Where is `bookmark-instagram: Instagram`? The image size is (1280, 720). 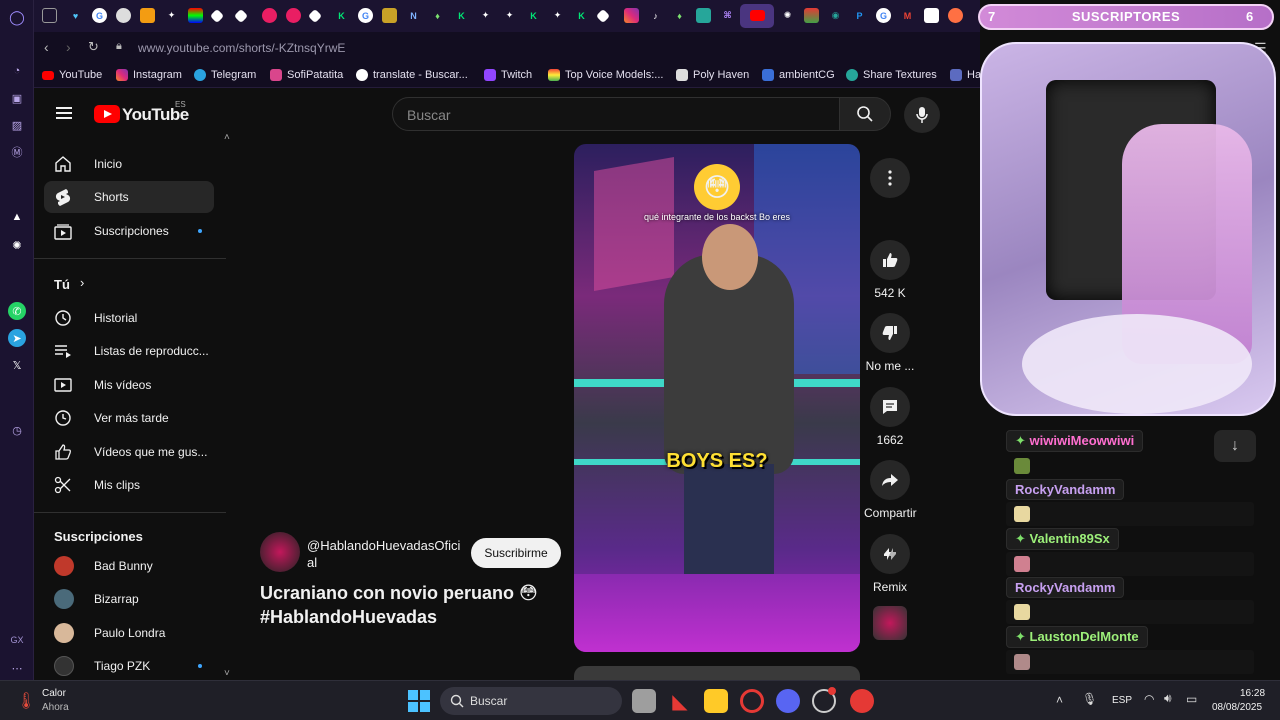
bookmark-instagram: Instagram is located at coordinates (149, 75).